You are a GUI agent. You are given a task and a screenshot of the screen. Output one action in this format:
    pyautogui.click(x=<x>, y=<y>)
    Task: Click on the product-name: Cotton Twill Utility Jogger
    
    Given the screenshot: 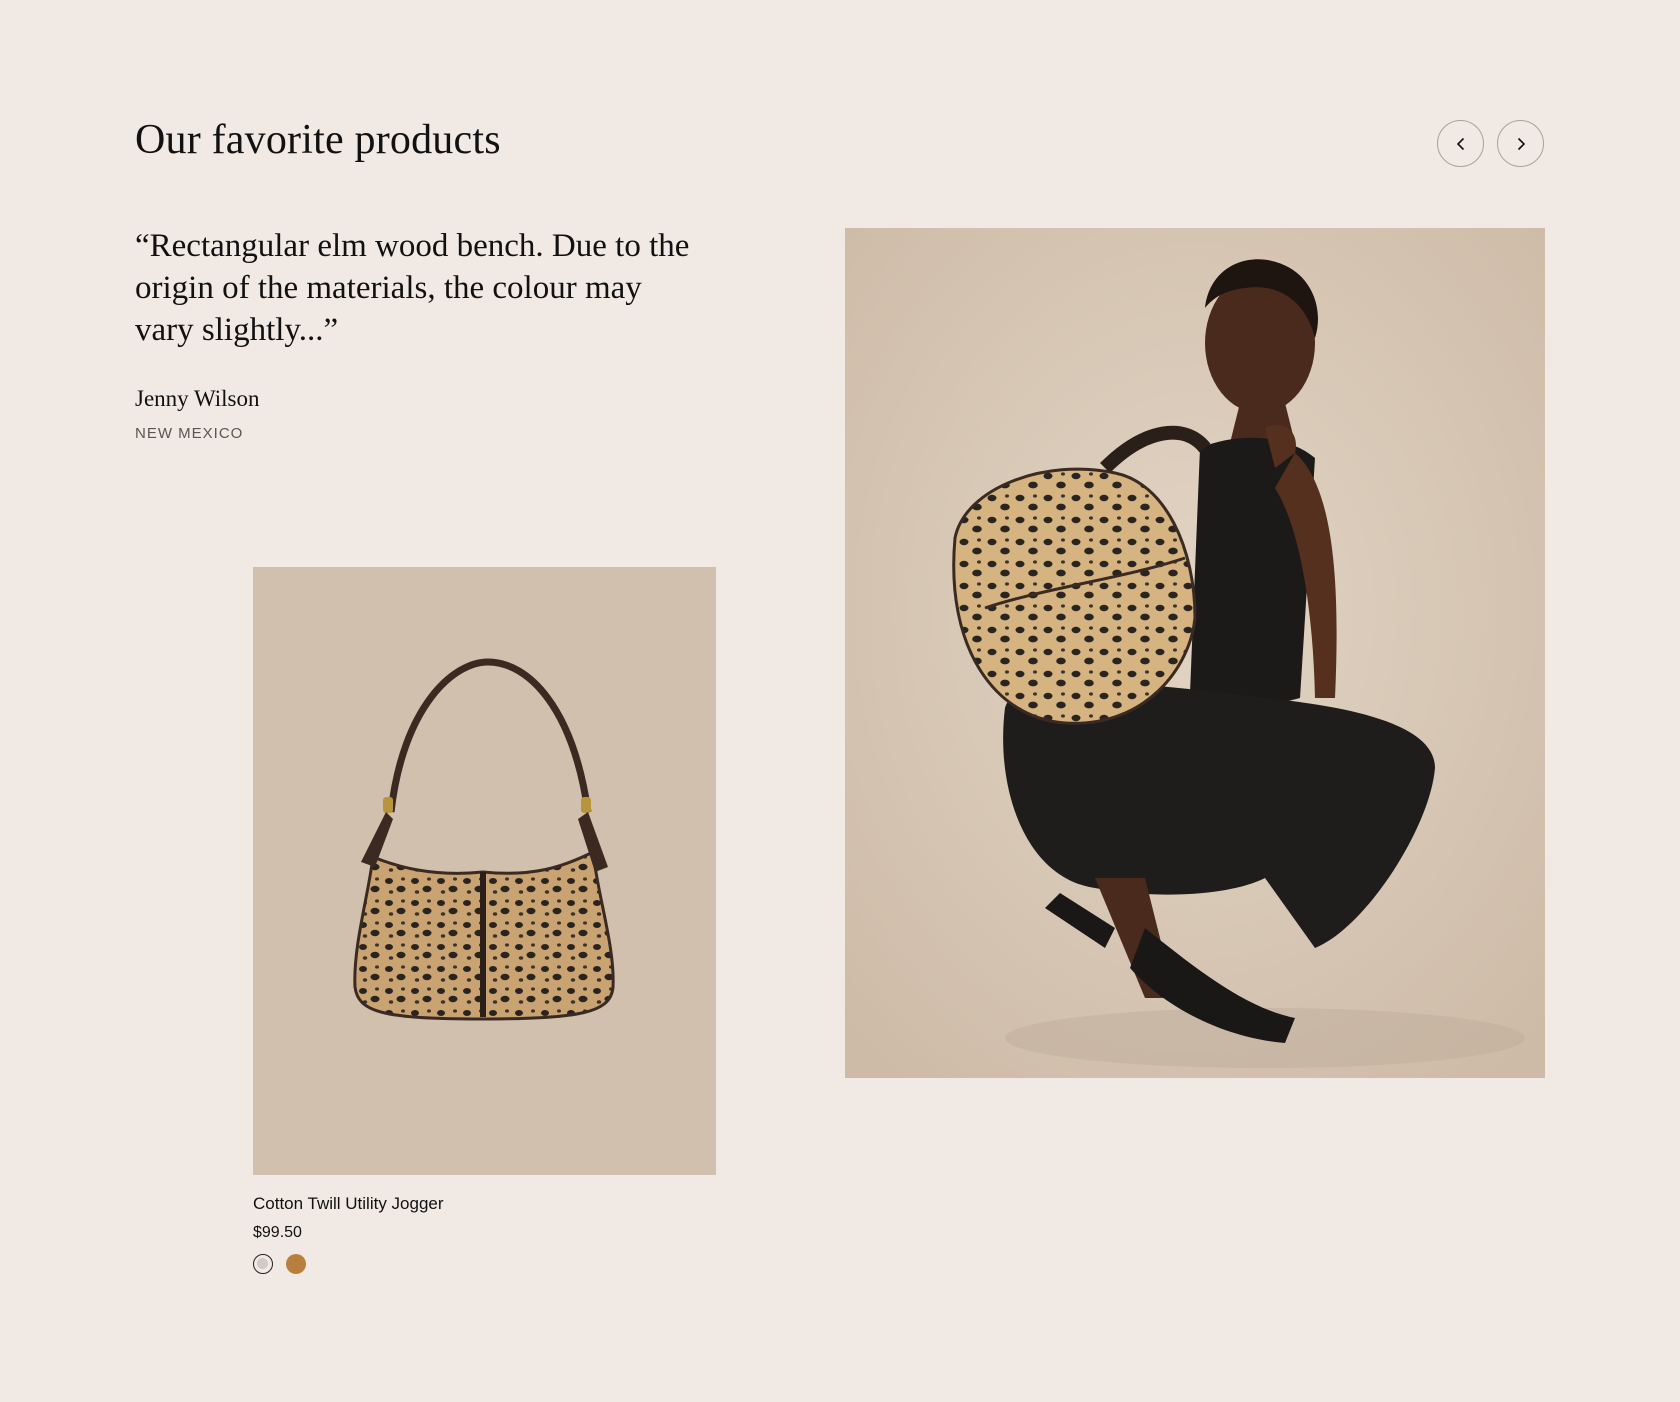 What is the action you would take?
    pyautogui.click(x=348, y=1204)
    